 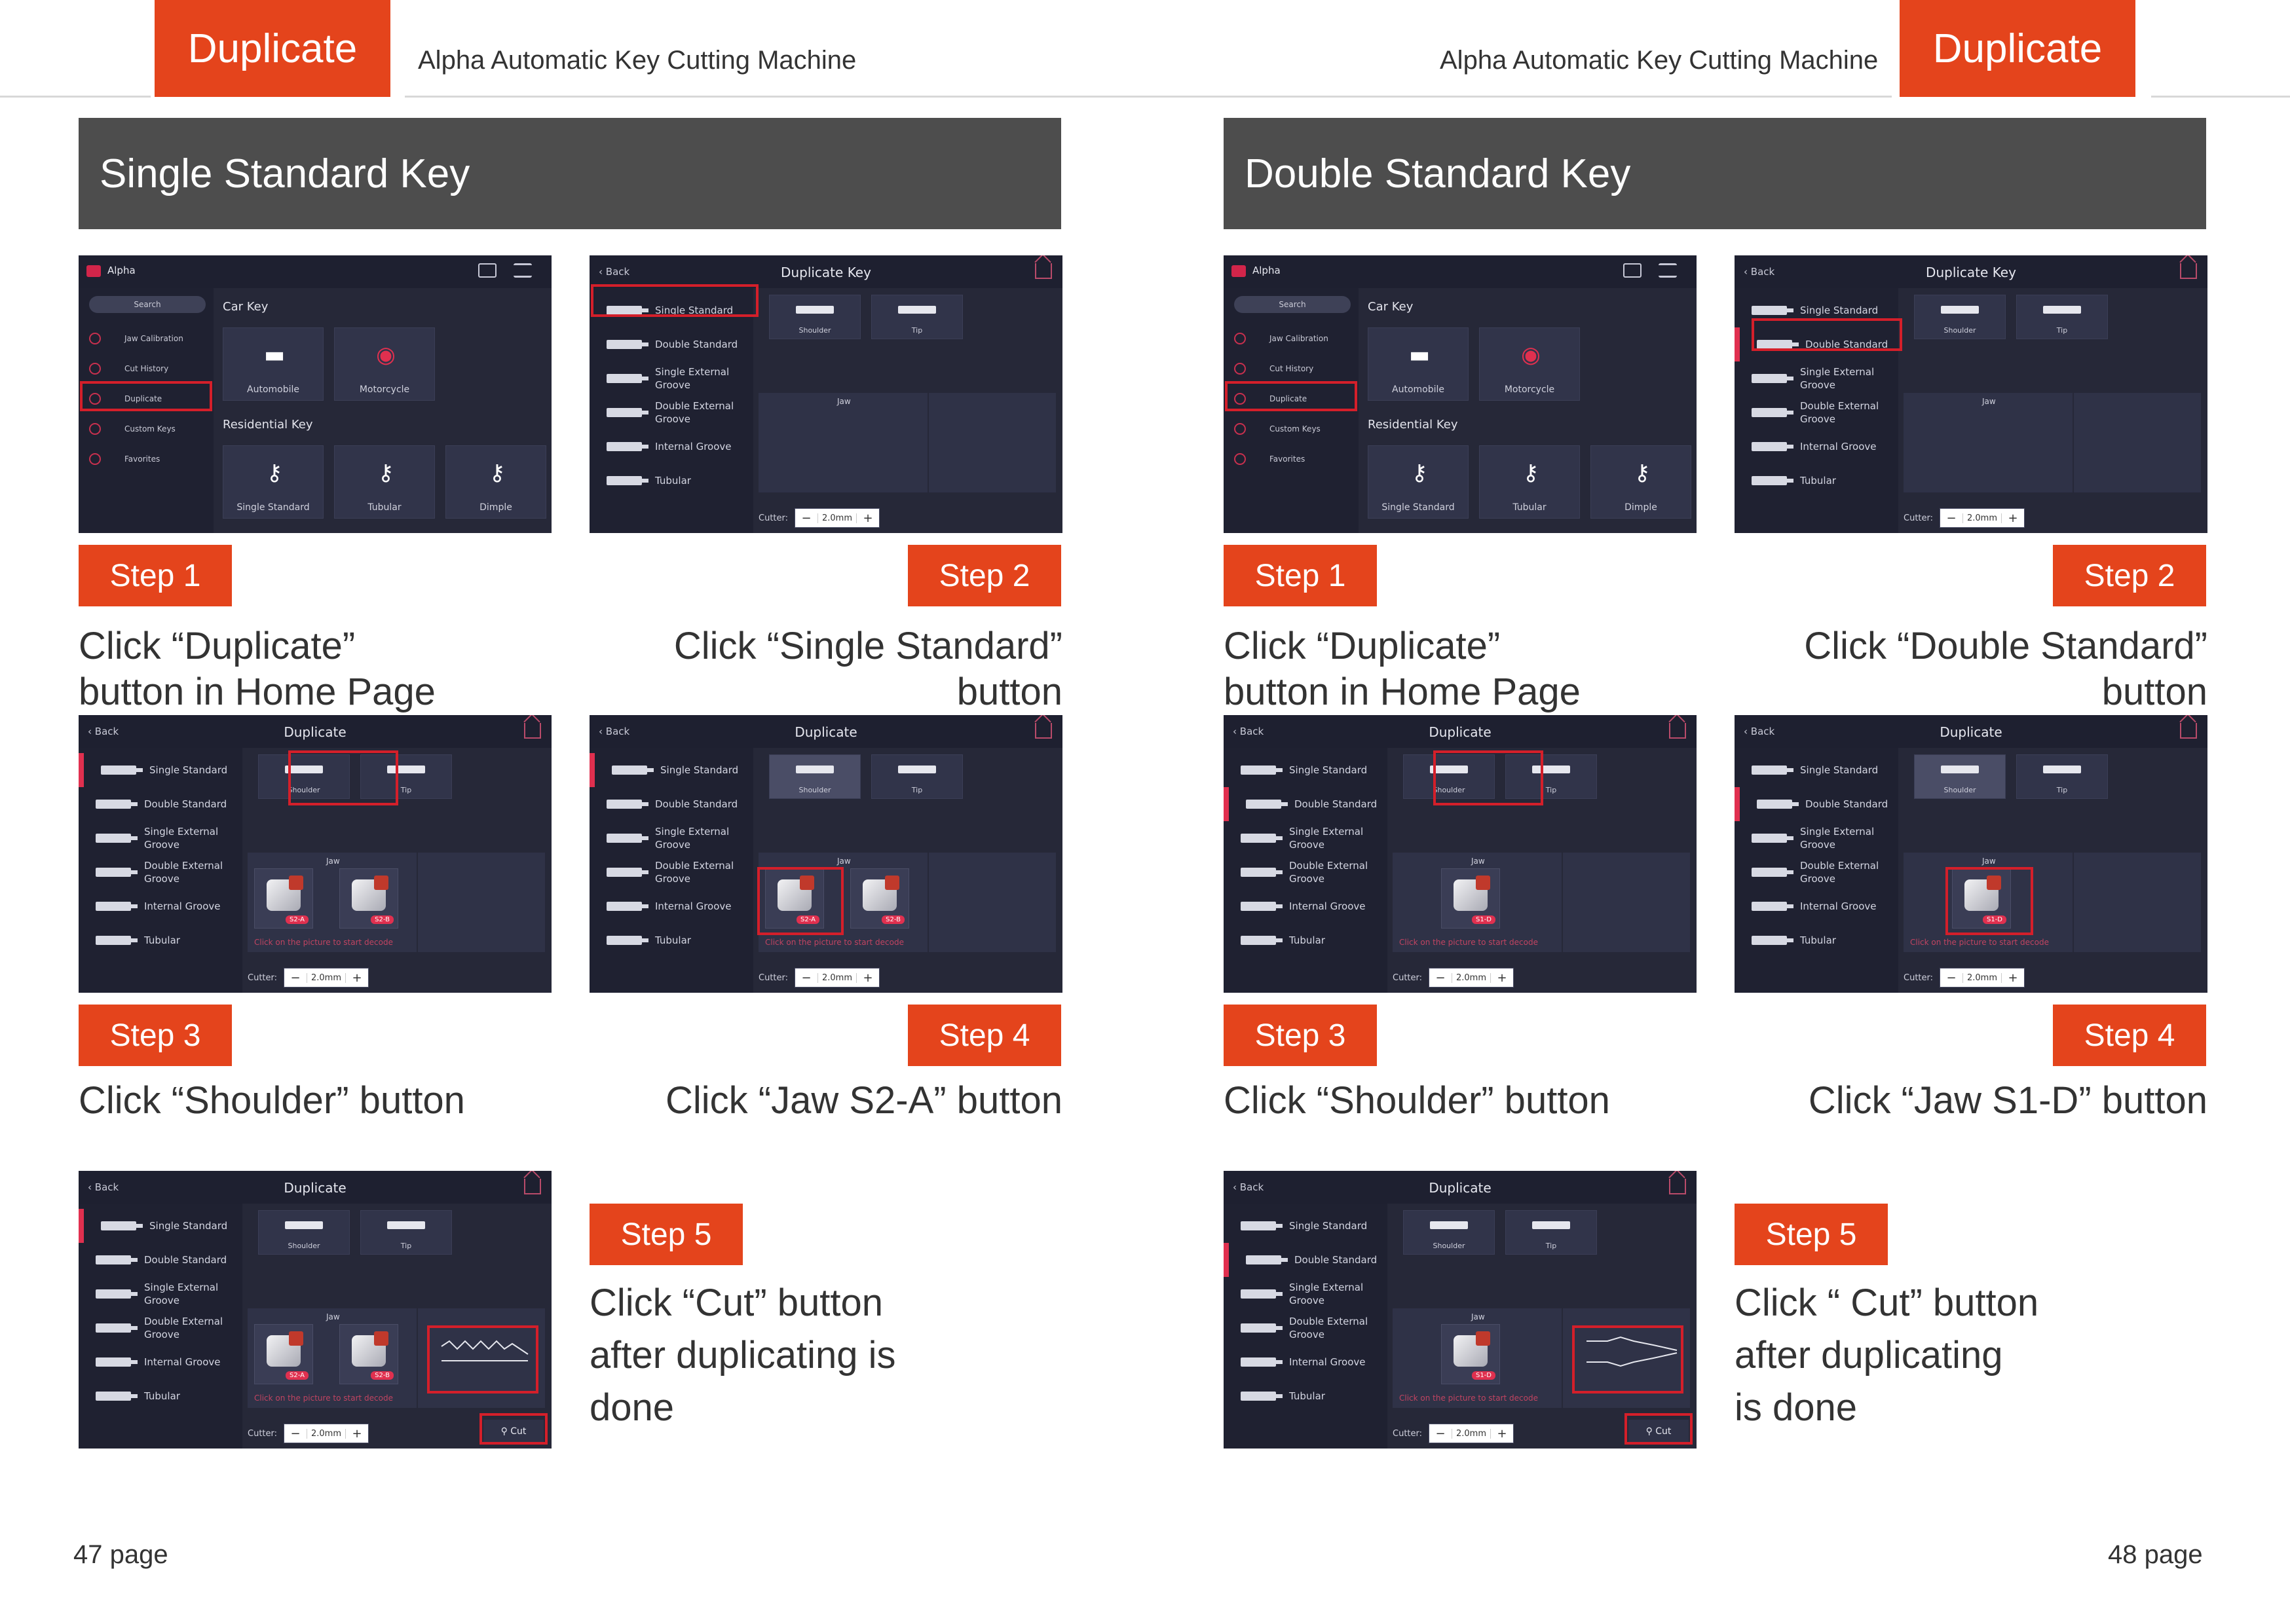 What do you see at coordinates (273, 364) in the screenshot?
I see `automobile-tile: ▬ Automobile` at bounding box center [273, 364].